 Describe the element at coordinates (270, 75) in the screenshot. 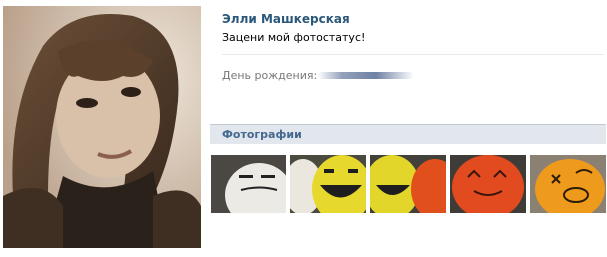

I see `birthday-label: День рождения:` at that location.